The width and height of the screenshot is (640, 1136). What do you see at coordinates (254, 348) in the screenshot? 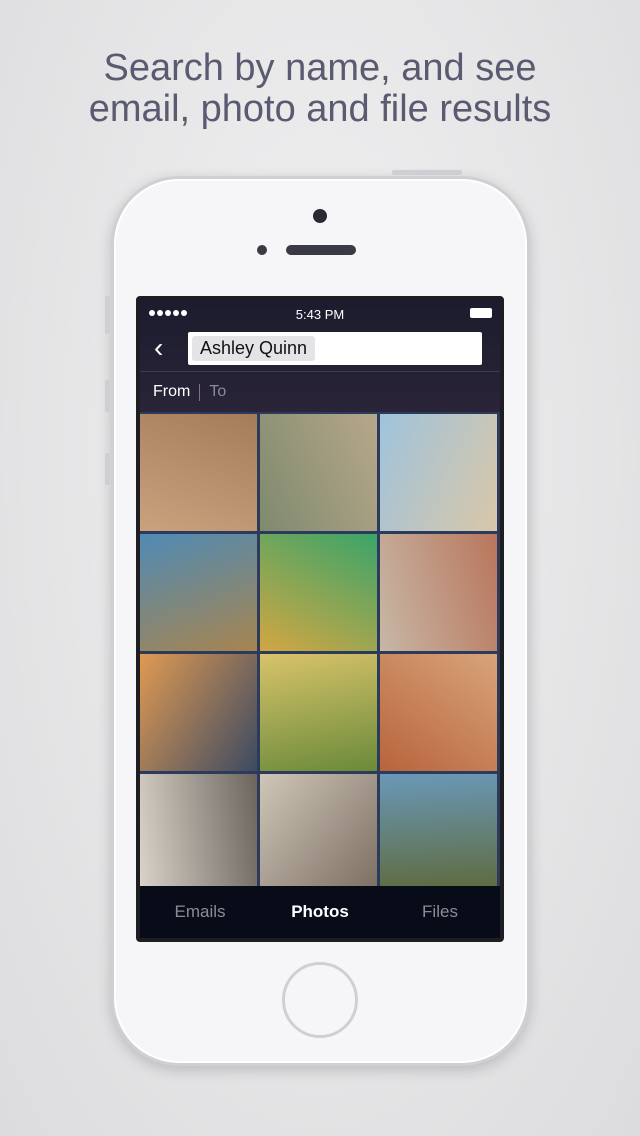
I see `search-token: Ashley Quinn` at bounding box center [254, 348].